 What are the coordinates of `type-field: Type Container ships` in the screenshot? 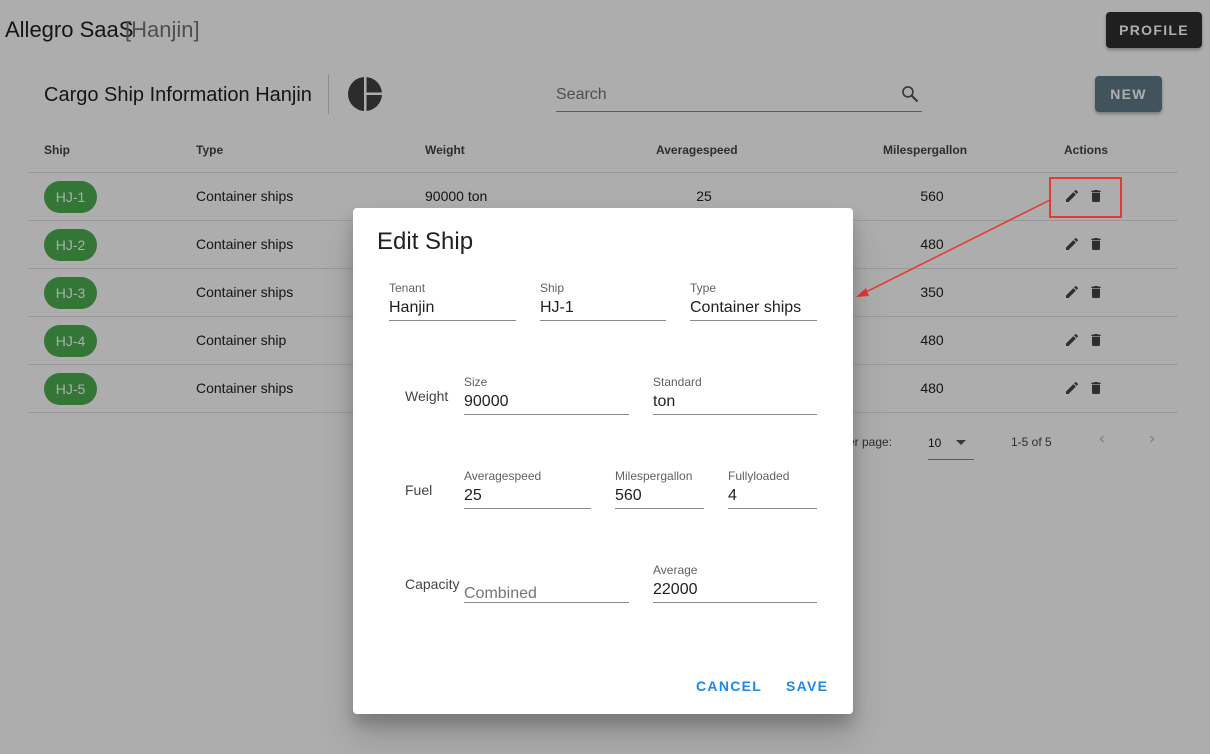 It's located at (753, 301).